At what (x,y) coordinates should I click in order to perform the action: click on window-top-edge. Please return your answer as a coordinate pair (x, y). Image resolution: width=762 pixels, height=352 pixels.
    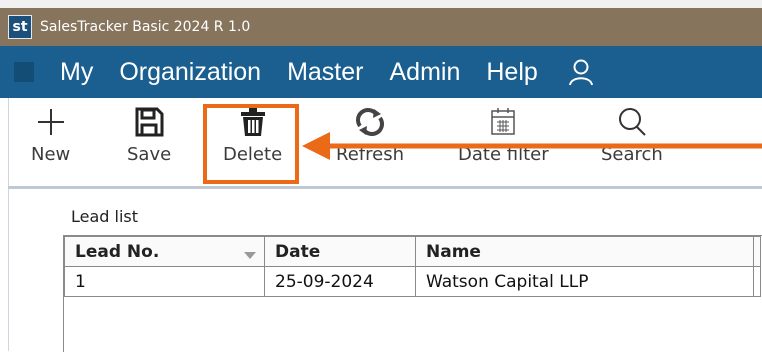
    Looking at the image, I should click on (381, 4).